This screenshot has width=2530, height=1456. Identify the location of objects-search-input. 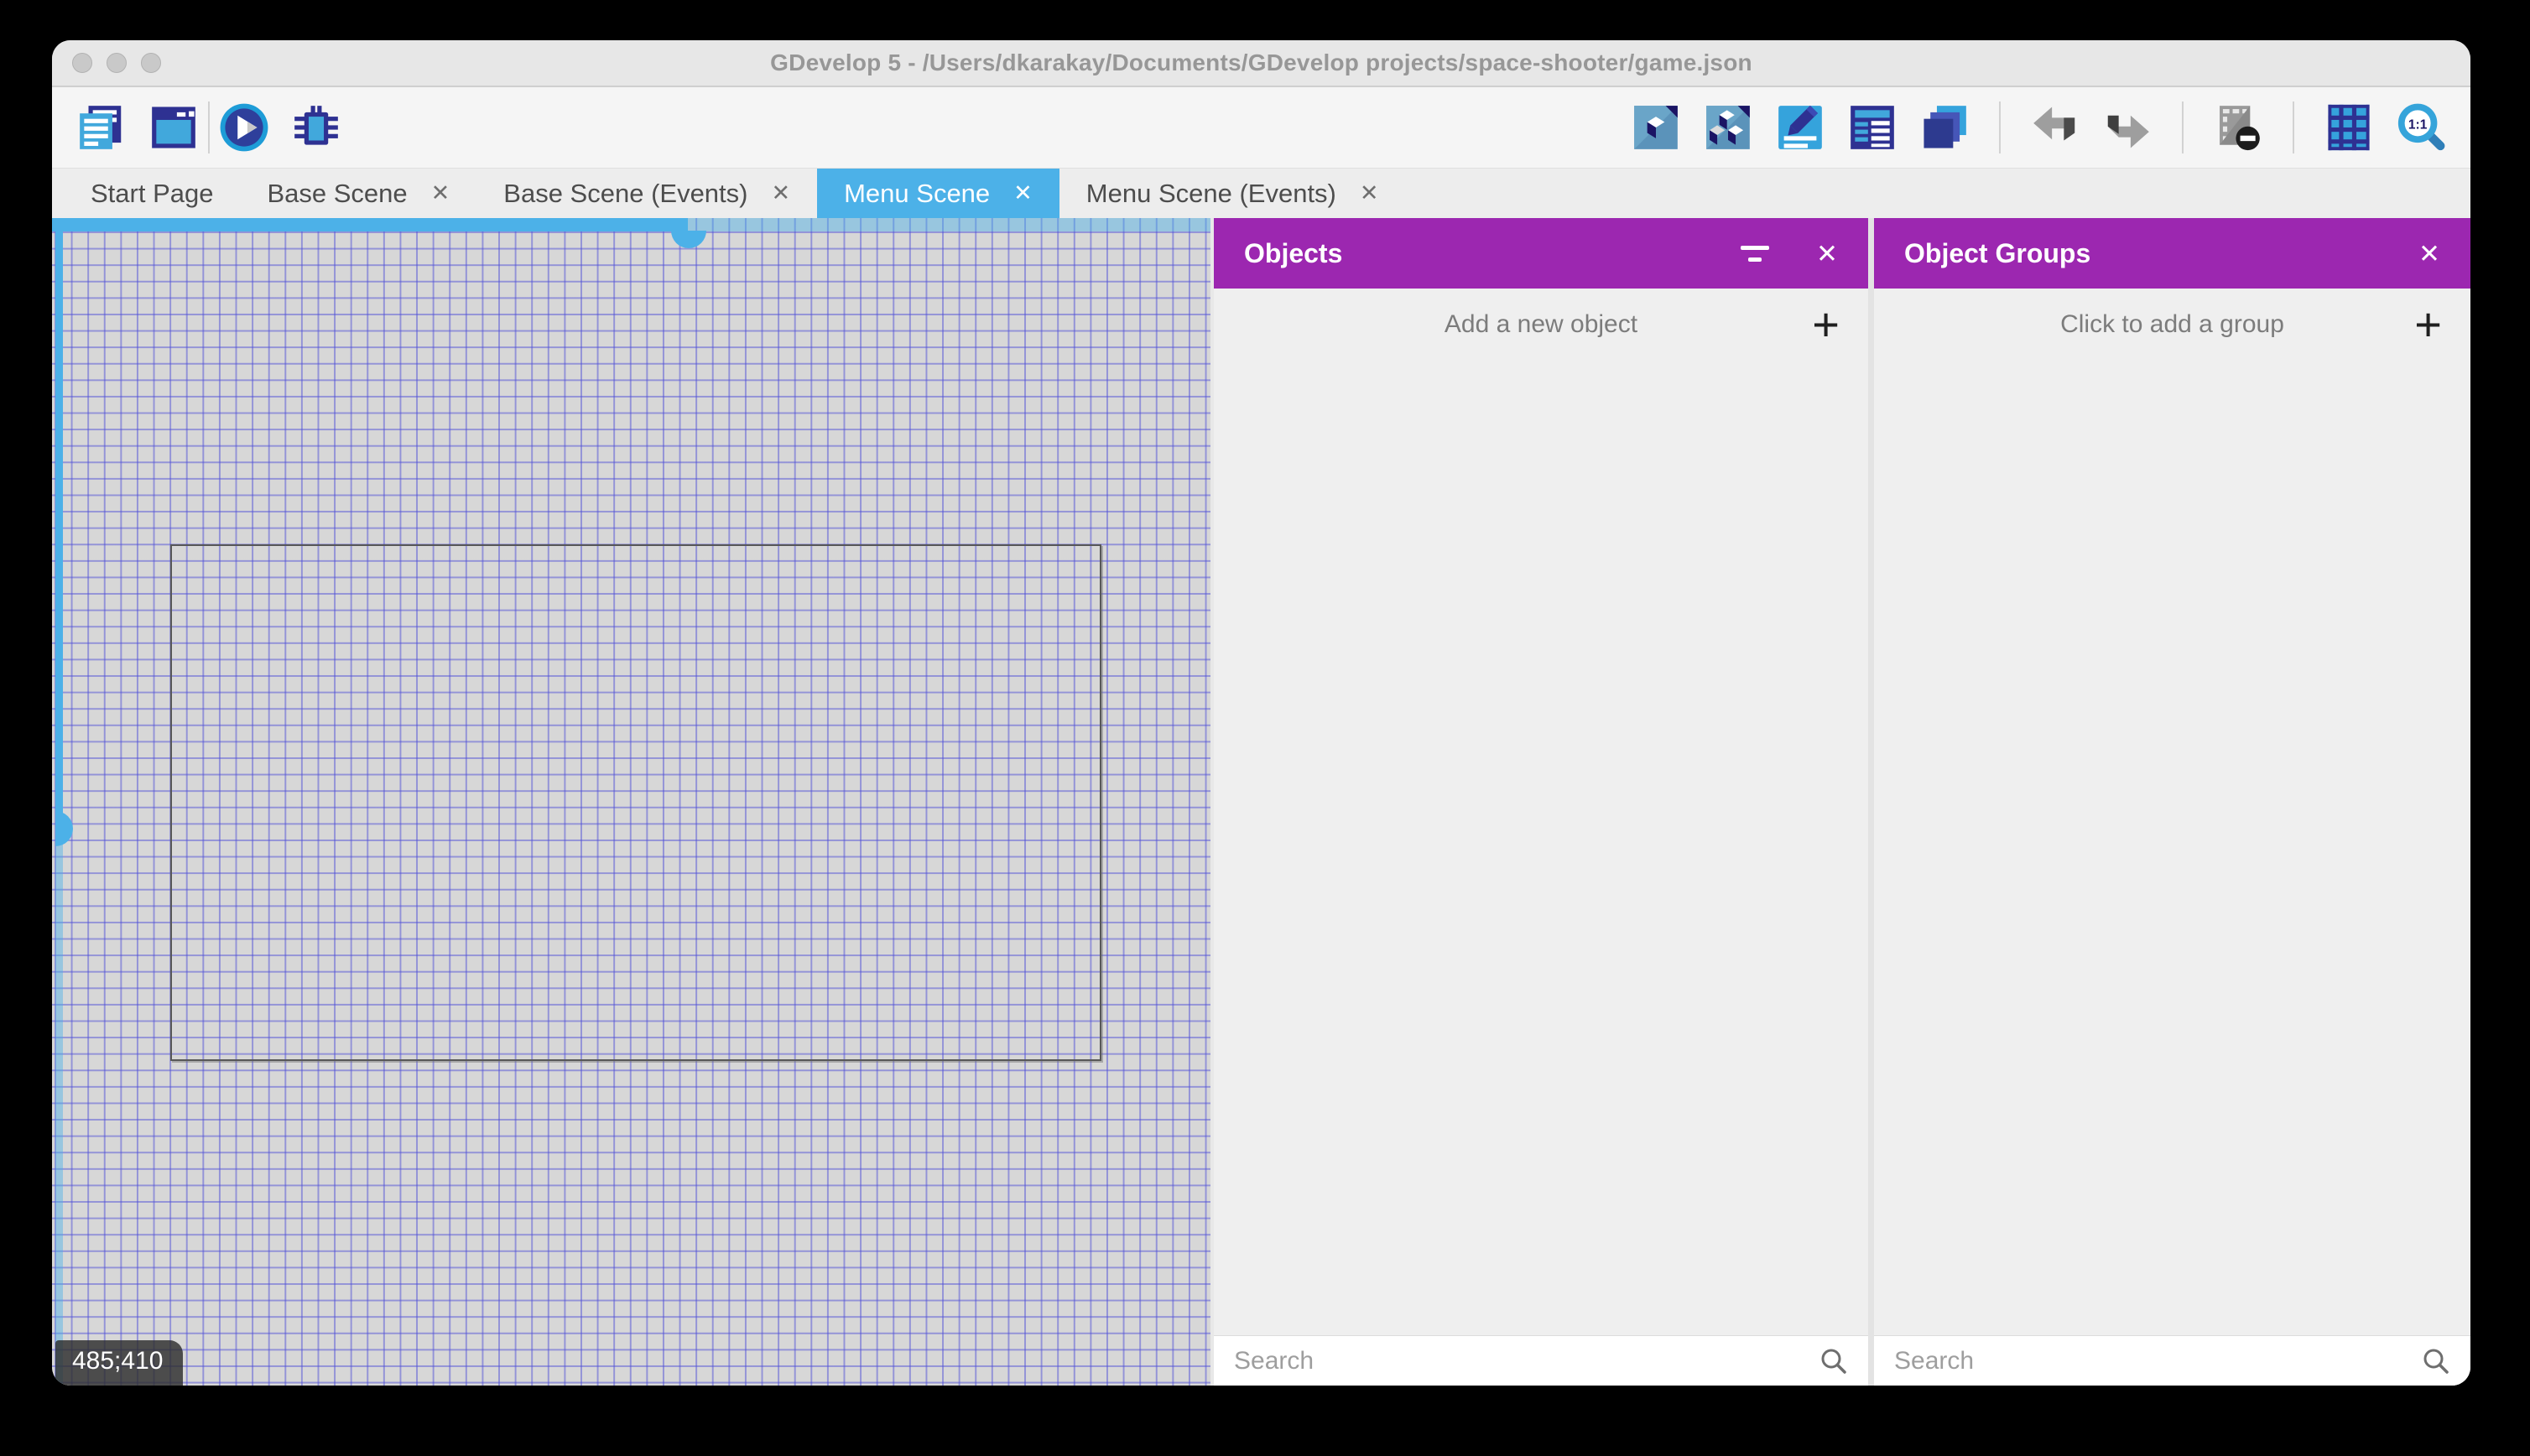
(1519, 1361).